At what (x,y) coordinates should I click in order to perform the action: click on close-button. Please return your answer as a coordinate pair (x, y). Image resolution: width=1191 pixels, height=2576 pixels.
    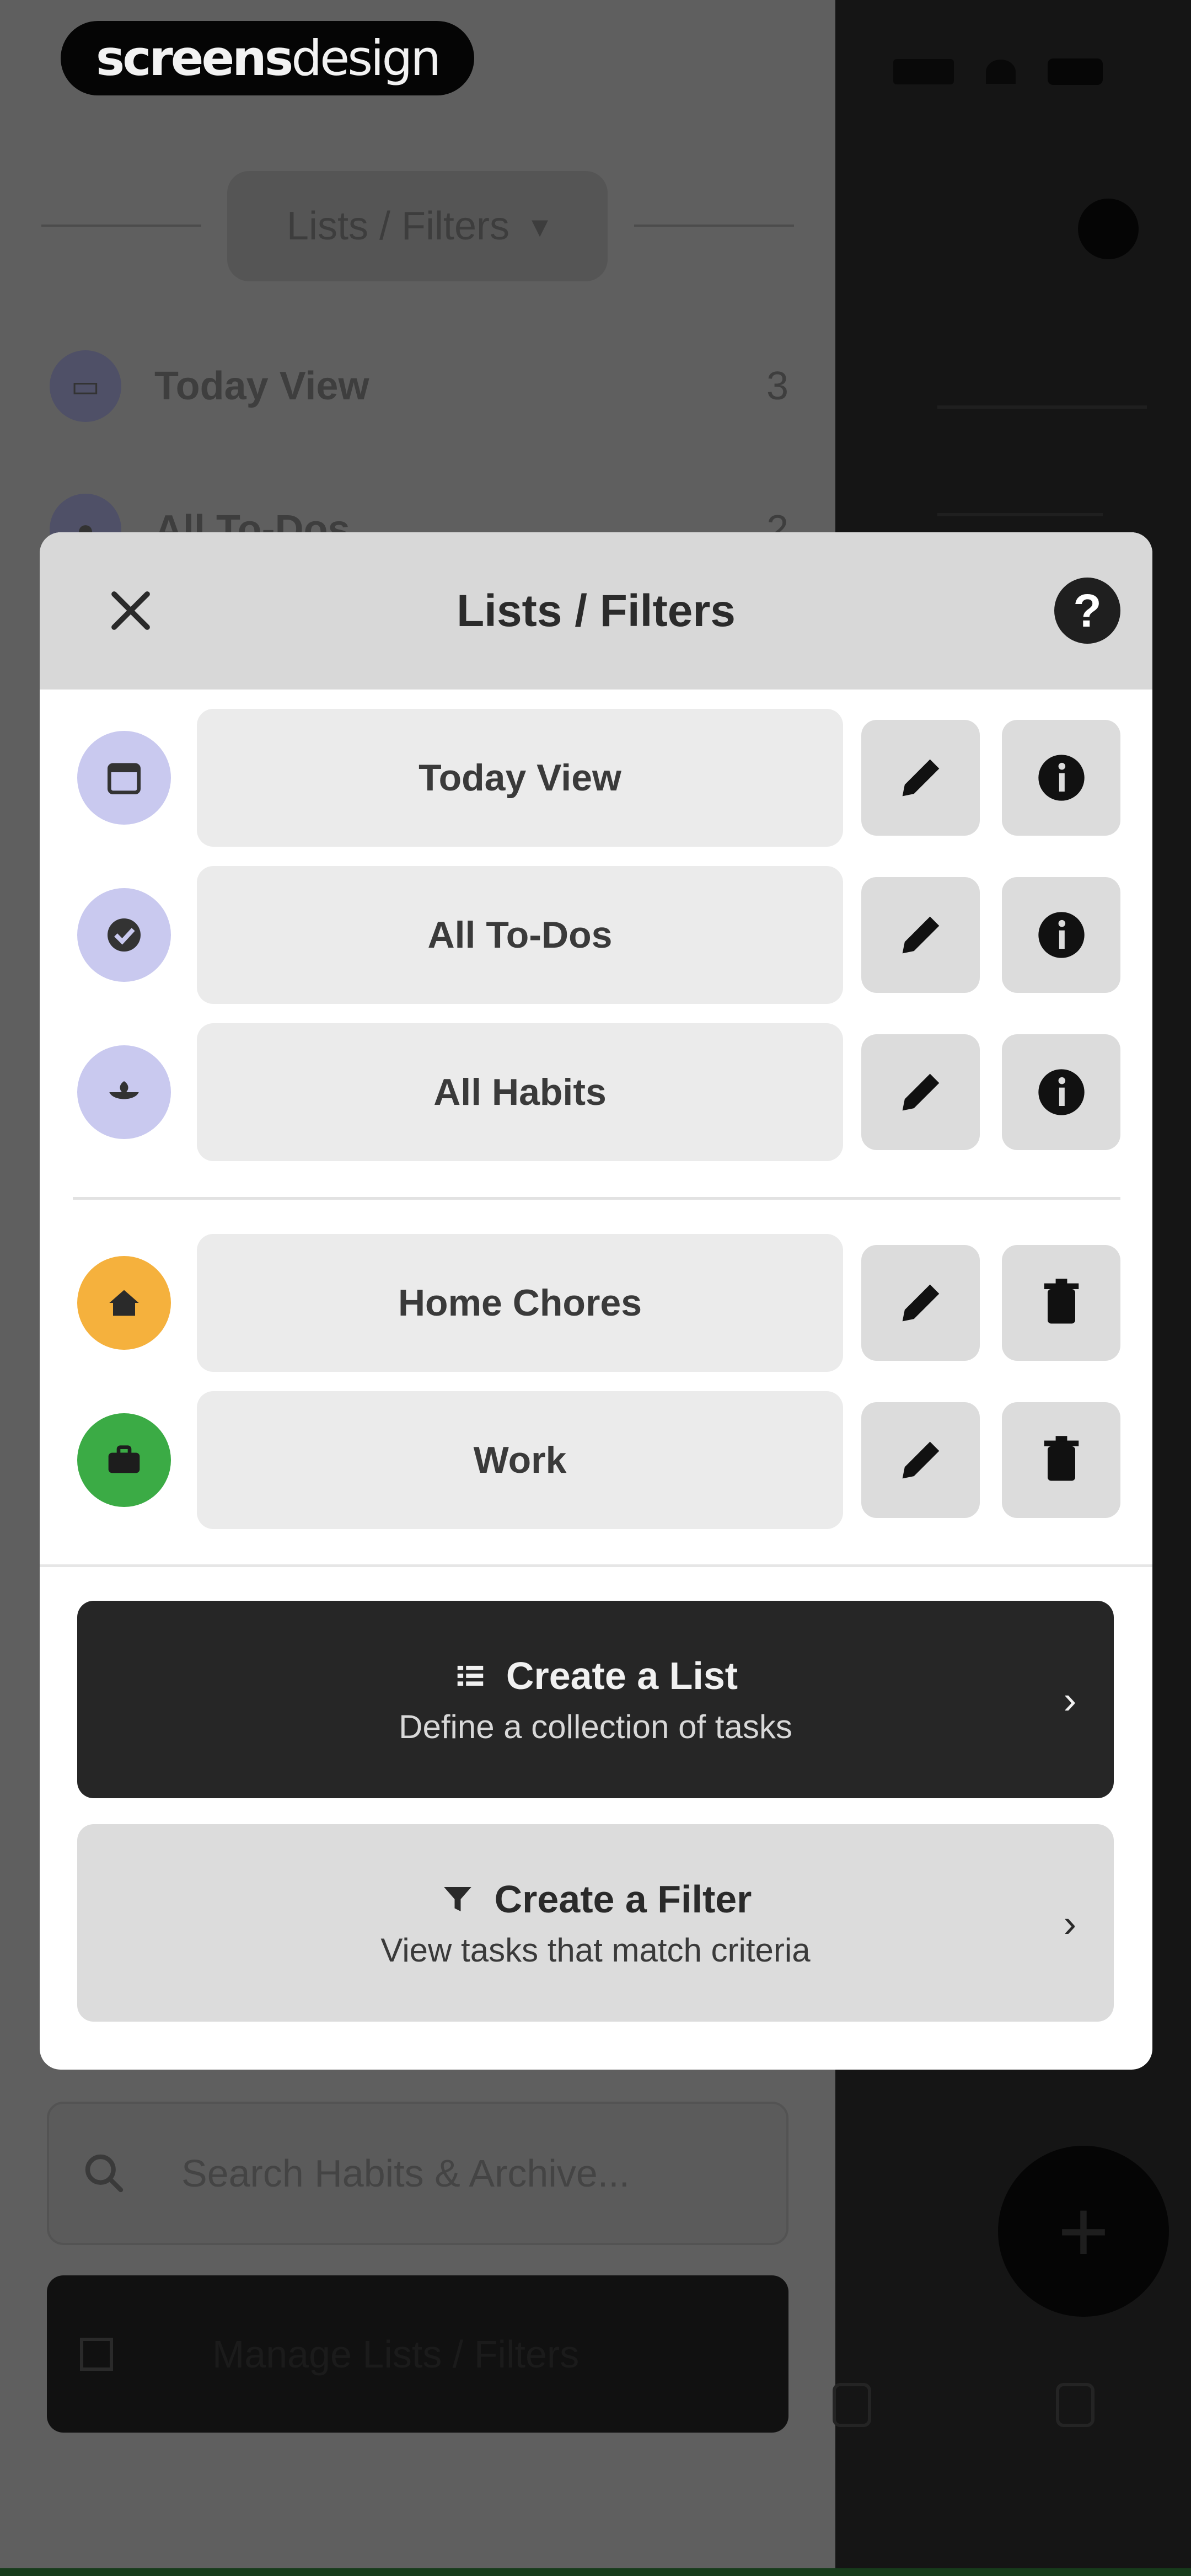
    Looking at the image, I should click on (131, 610).